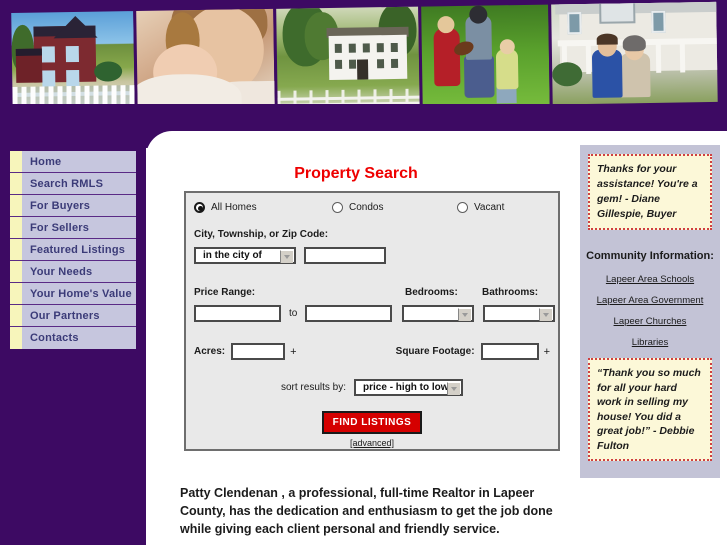  I want to click on sidebar-item-label: Search RMLS, so click(67, 183).